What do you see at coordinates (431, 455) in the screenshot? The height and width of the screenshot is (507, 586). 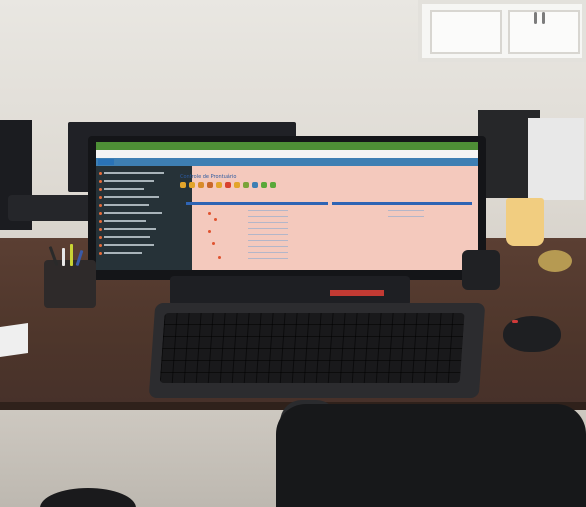 I see `office-chair` at bounding box center [431, 455].